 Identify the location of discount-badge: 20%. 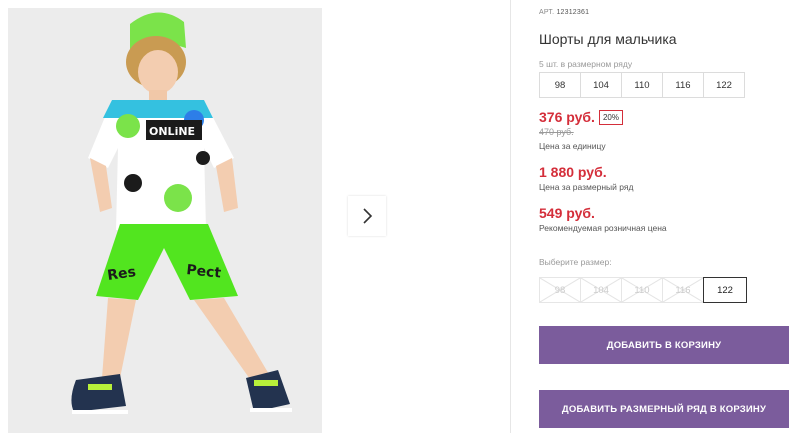
(610, 117).